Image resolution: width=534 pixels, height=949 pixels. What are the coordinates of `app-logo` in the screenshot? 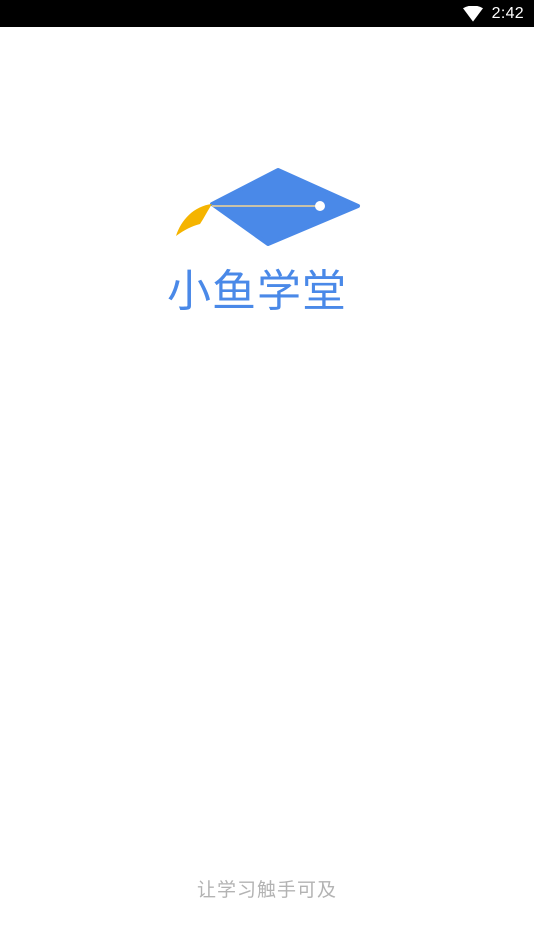 It's located at (267, 207).